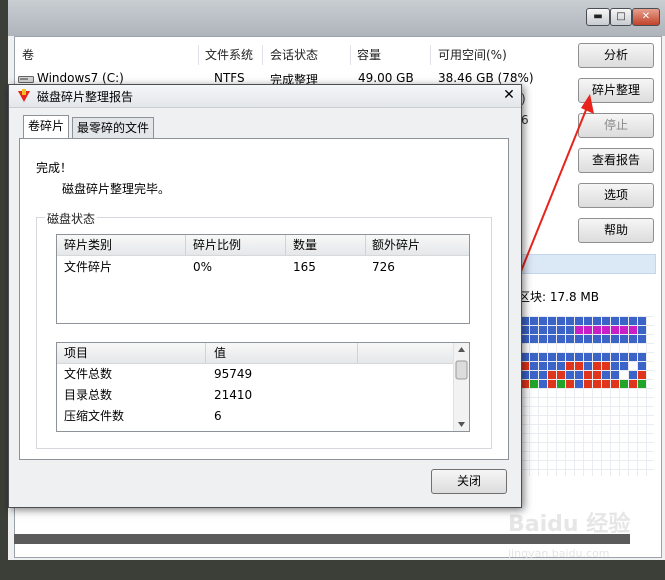 The width and height of the screenshot is (665, 580). I want to click on header-fragment-ratio: 碎片比例, so click(217, 245).